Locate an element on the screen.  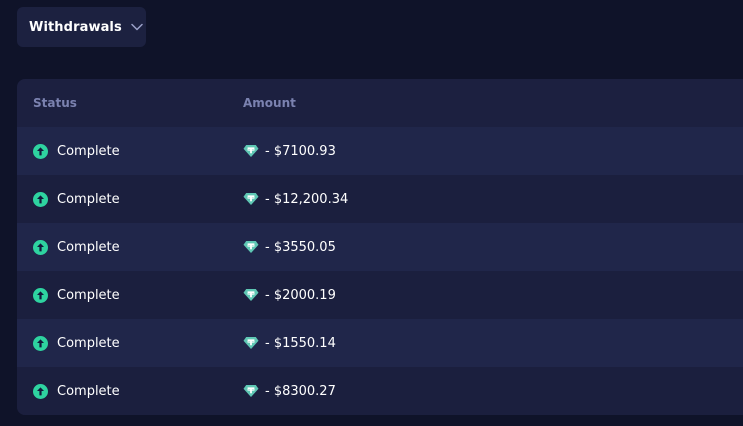
amount-cell: - $1550.14 is located at coordinates (289, 343).